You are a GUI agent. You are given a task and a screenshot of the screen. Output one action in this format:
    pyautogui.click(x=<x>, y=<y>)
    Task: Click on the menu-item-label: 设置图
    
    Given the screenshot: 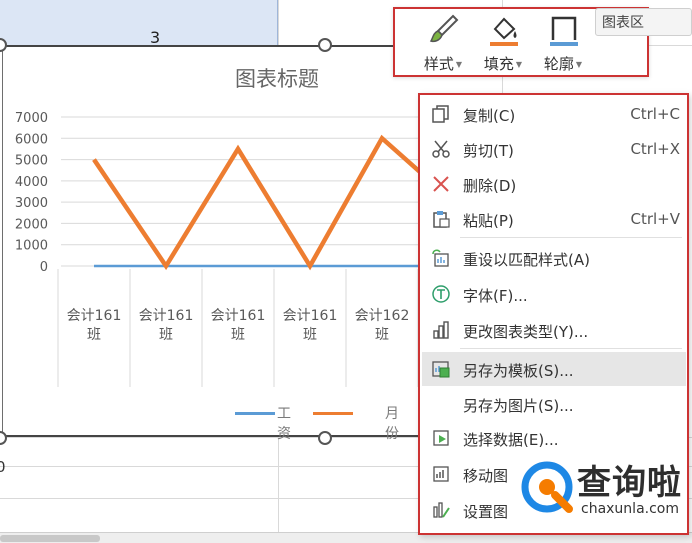 What is the action you would take?
    pyautogui.click(x=486, y=512)
    